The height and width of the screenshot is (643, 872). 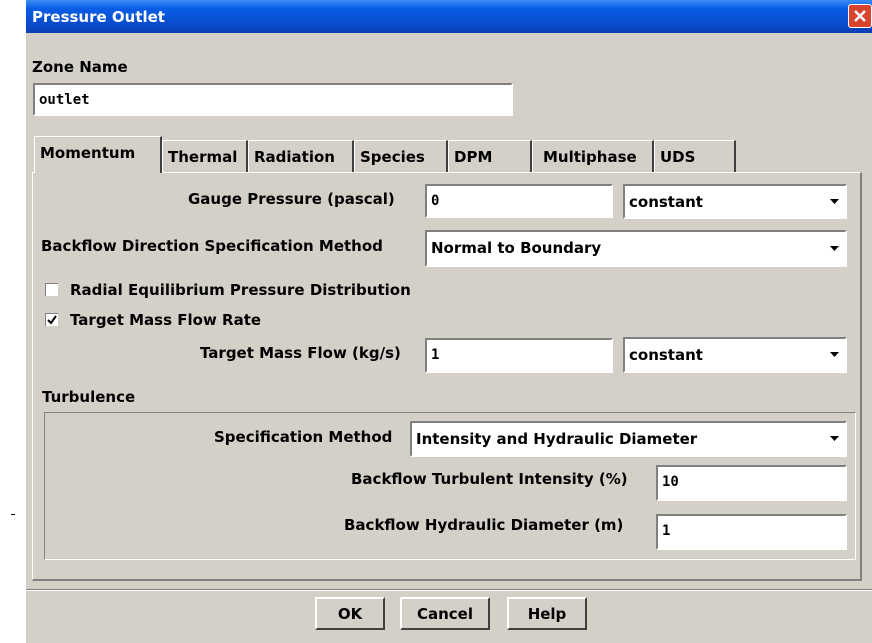 I want to click on gauge-pressure-input: 0, so click(x=519, y=201).